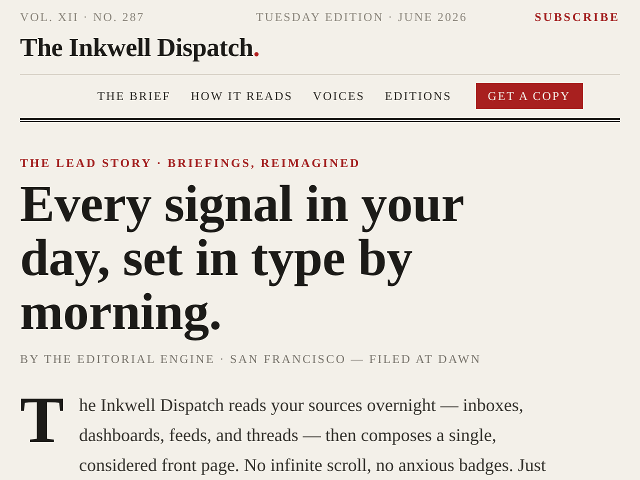  Describe the element at coordinates (251, 359) in the screenshot. I see `story-byline: BY THE EDITORIAL ENGINE · SAN FRANCISCO — FILED AT DAWN` at that location.